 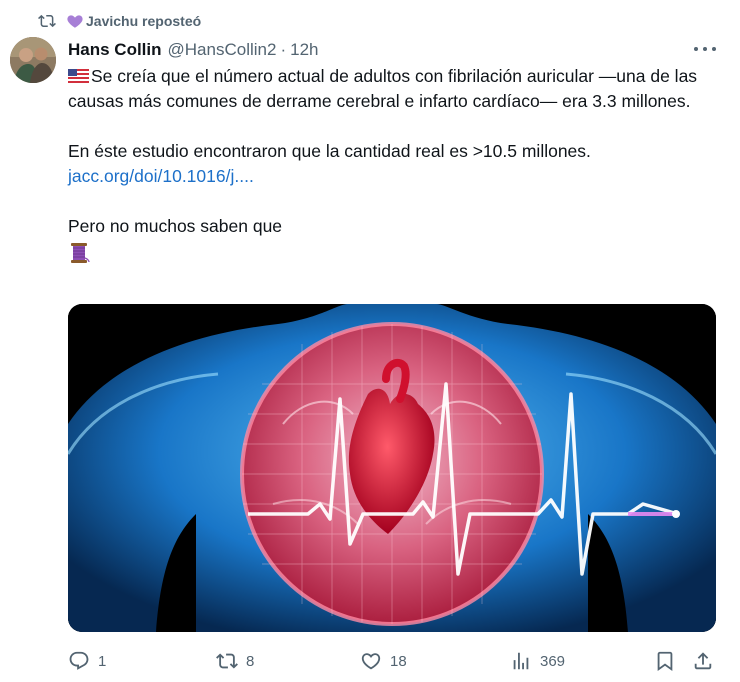 I want to click on like-icon, so click(x=371, y=661).